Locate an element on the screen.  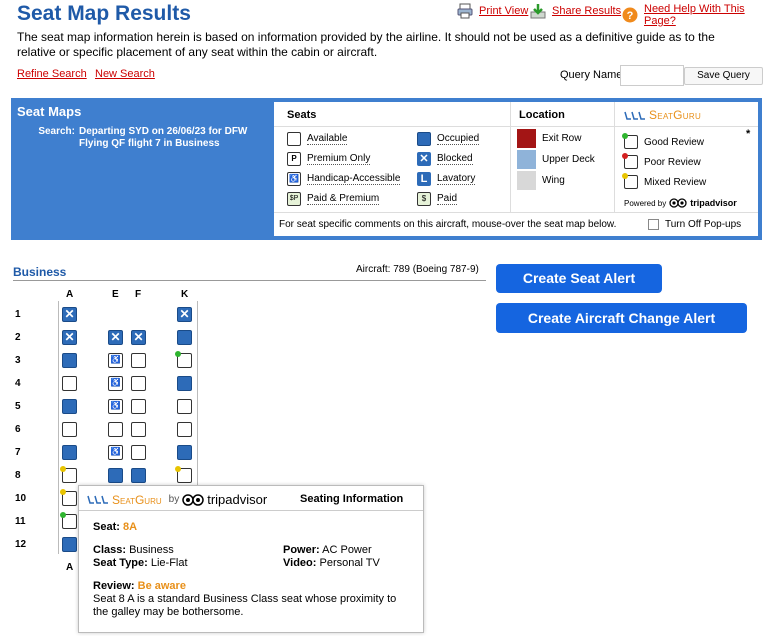
legend-upper-deck: Upper Deck is located at coordinates (556, 159).